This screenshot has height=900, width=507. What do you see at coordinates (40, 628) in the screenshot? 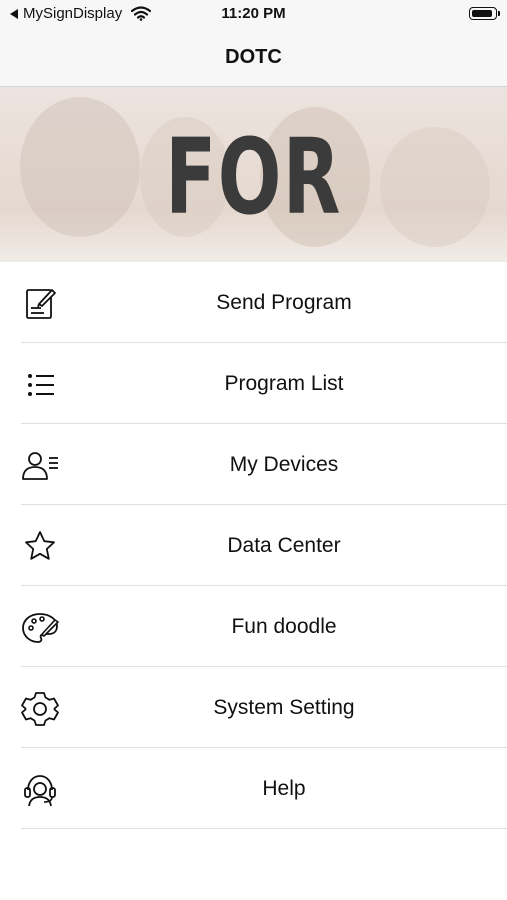
I see `palette-icon` at bounding box center [40, 628].